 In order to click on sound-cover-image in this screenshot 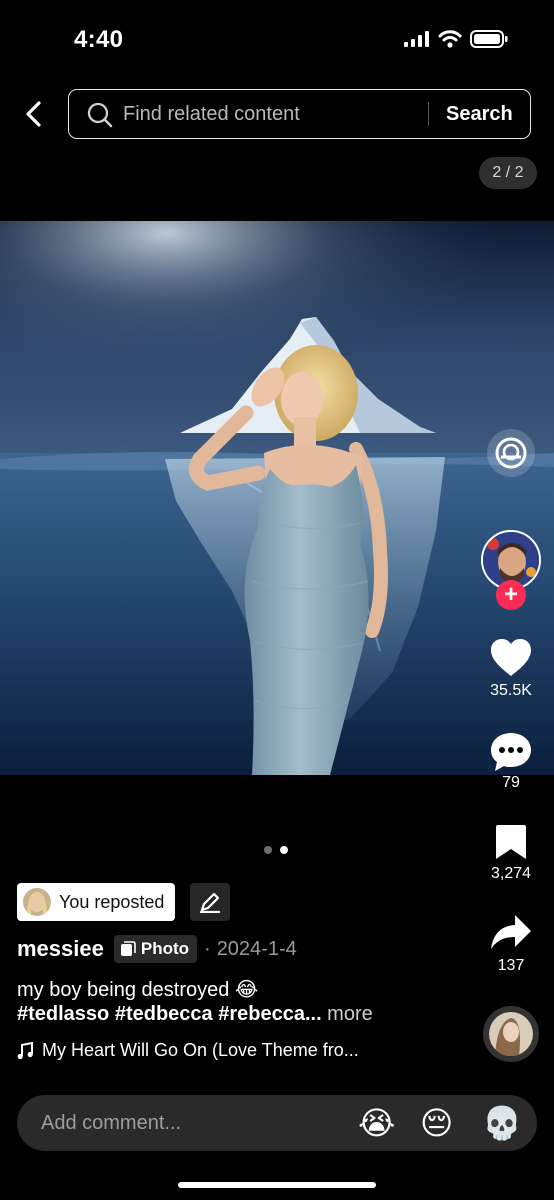, I will do `click(511, 1034)`.